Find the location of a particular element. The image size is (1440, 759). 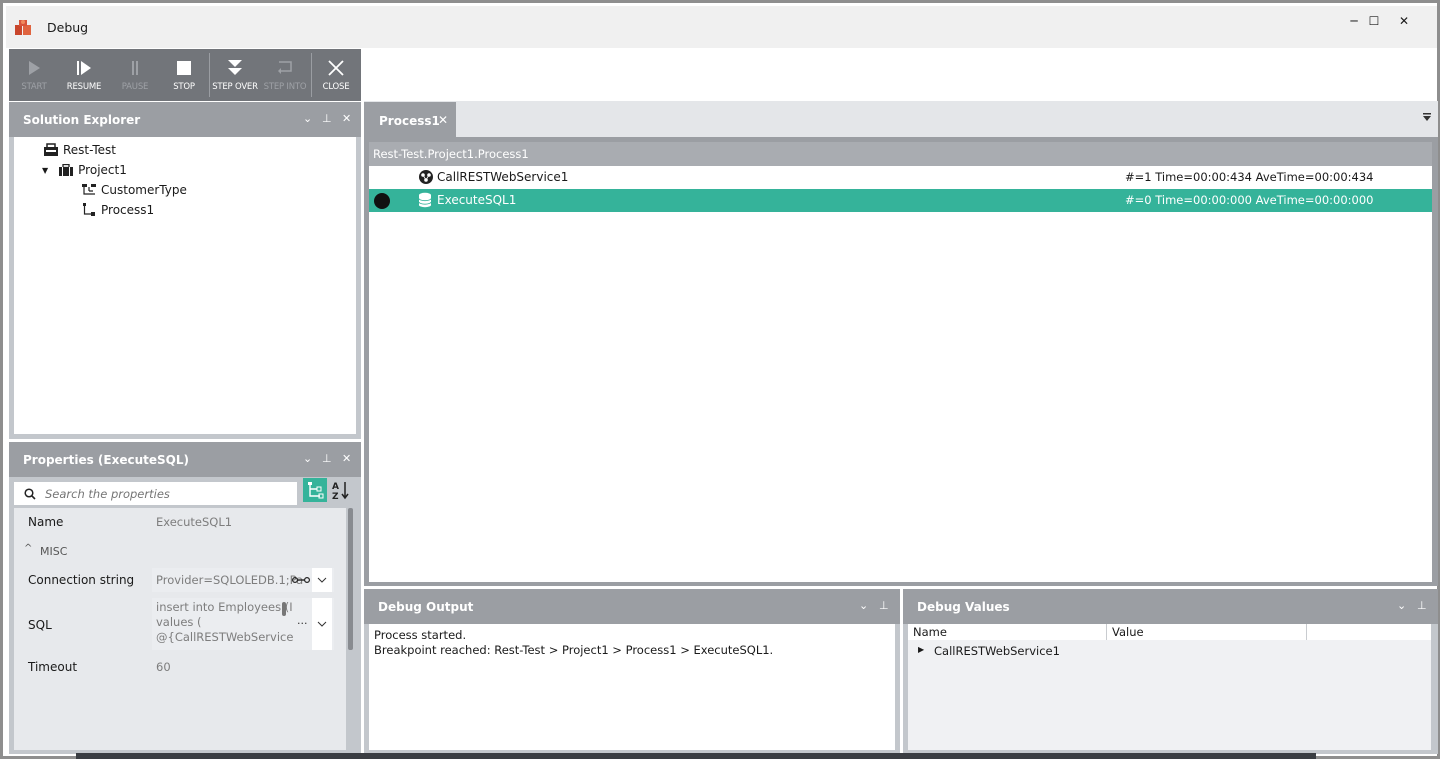

tree-item-rest-test: Rest-Test is located at coordinates (79, 150).